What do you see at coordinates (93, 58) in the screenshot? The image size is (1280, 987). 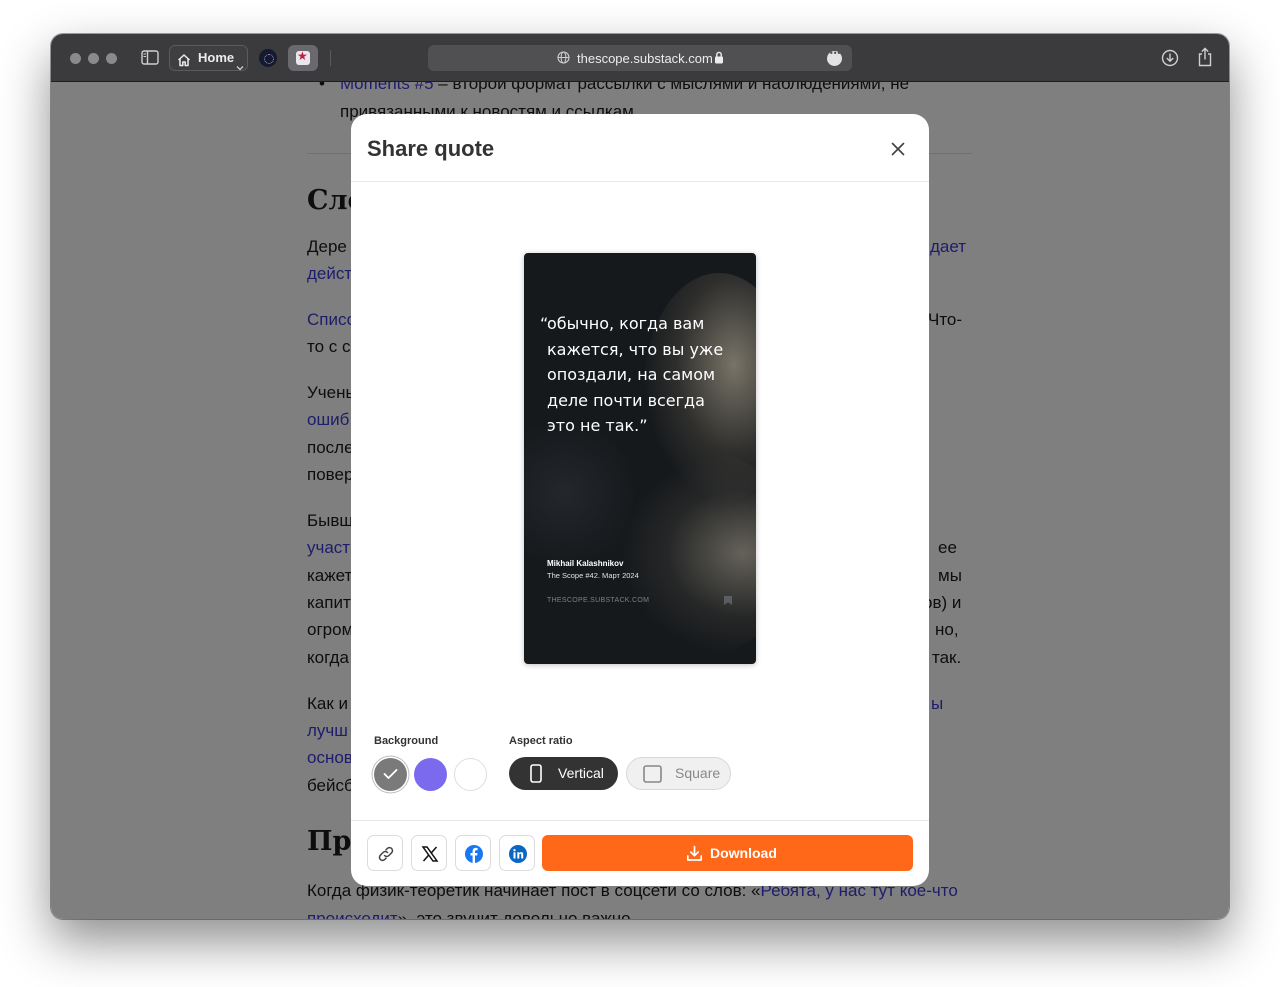 I see `minimize-window-button` at bounding box center [93, 58].